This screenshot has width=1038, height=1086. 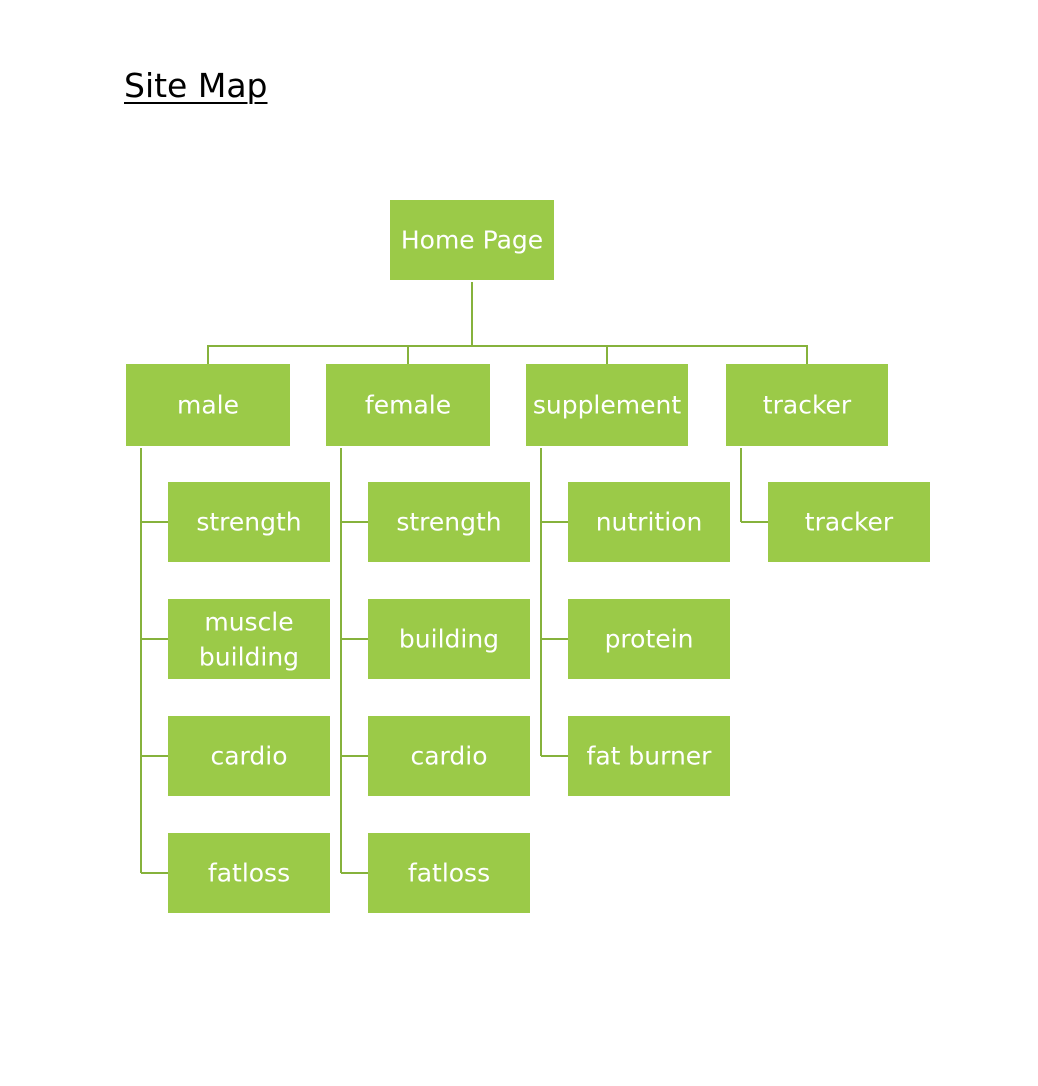 I want to click on node-male-muscle-building: muscle building, so click(x=249, y=639).